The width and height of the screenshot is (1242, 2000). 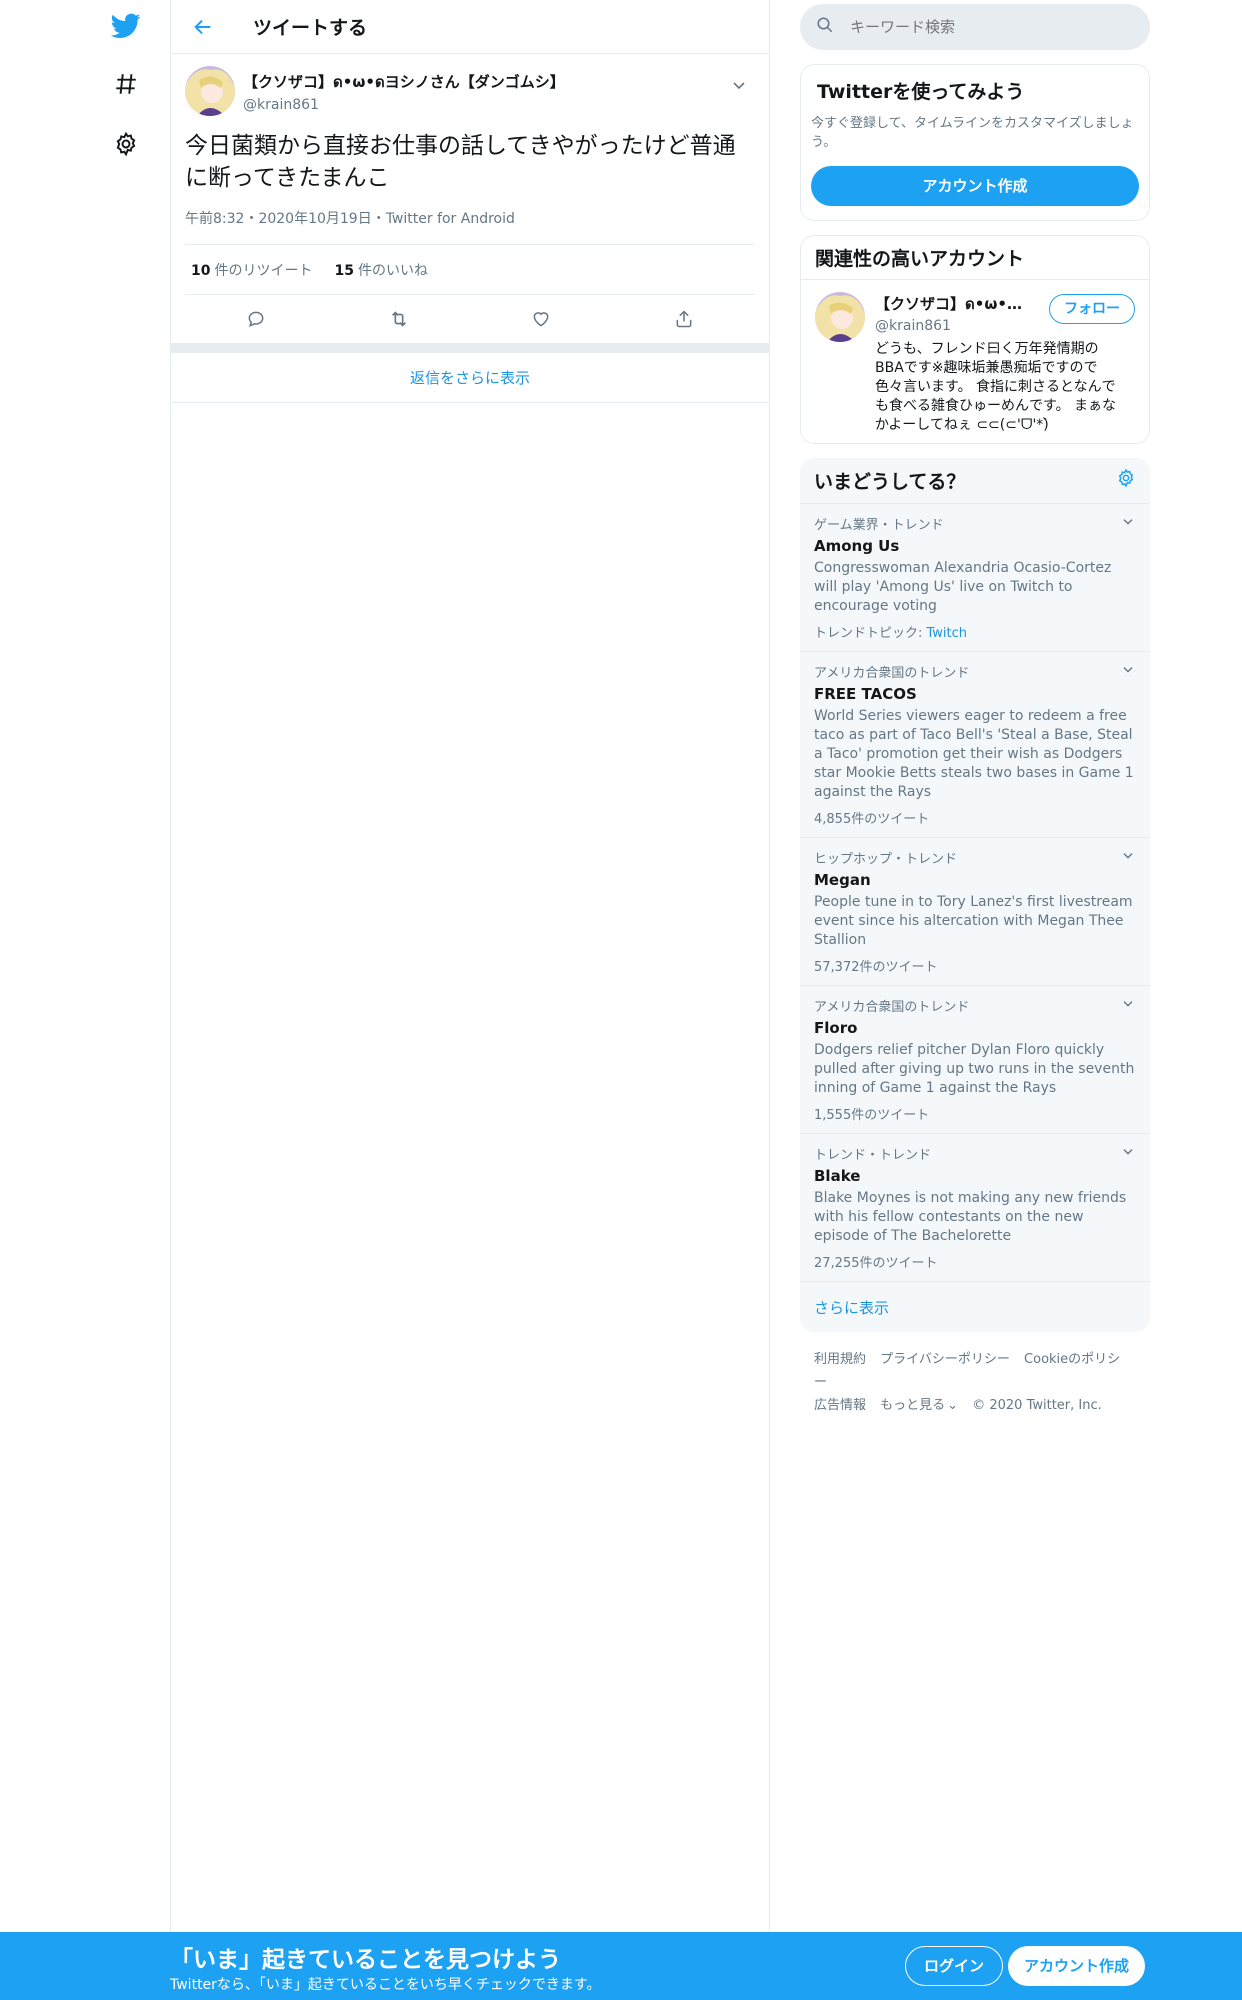 What do you see at coordinates (873, 1155) in the screenshot?
I see `trend-context: トレンド・トレンド` at bounding box center [873, 1155].